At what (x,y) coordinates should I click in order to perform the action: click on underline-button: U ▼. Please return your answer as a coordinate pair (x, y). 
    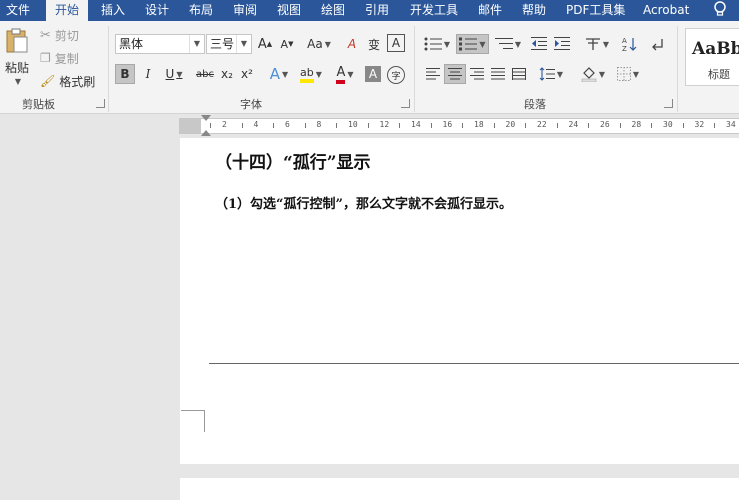
    Looking at the image, I should click on (174, 74).